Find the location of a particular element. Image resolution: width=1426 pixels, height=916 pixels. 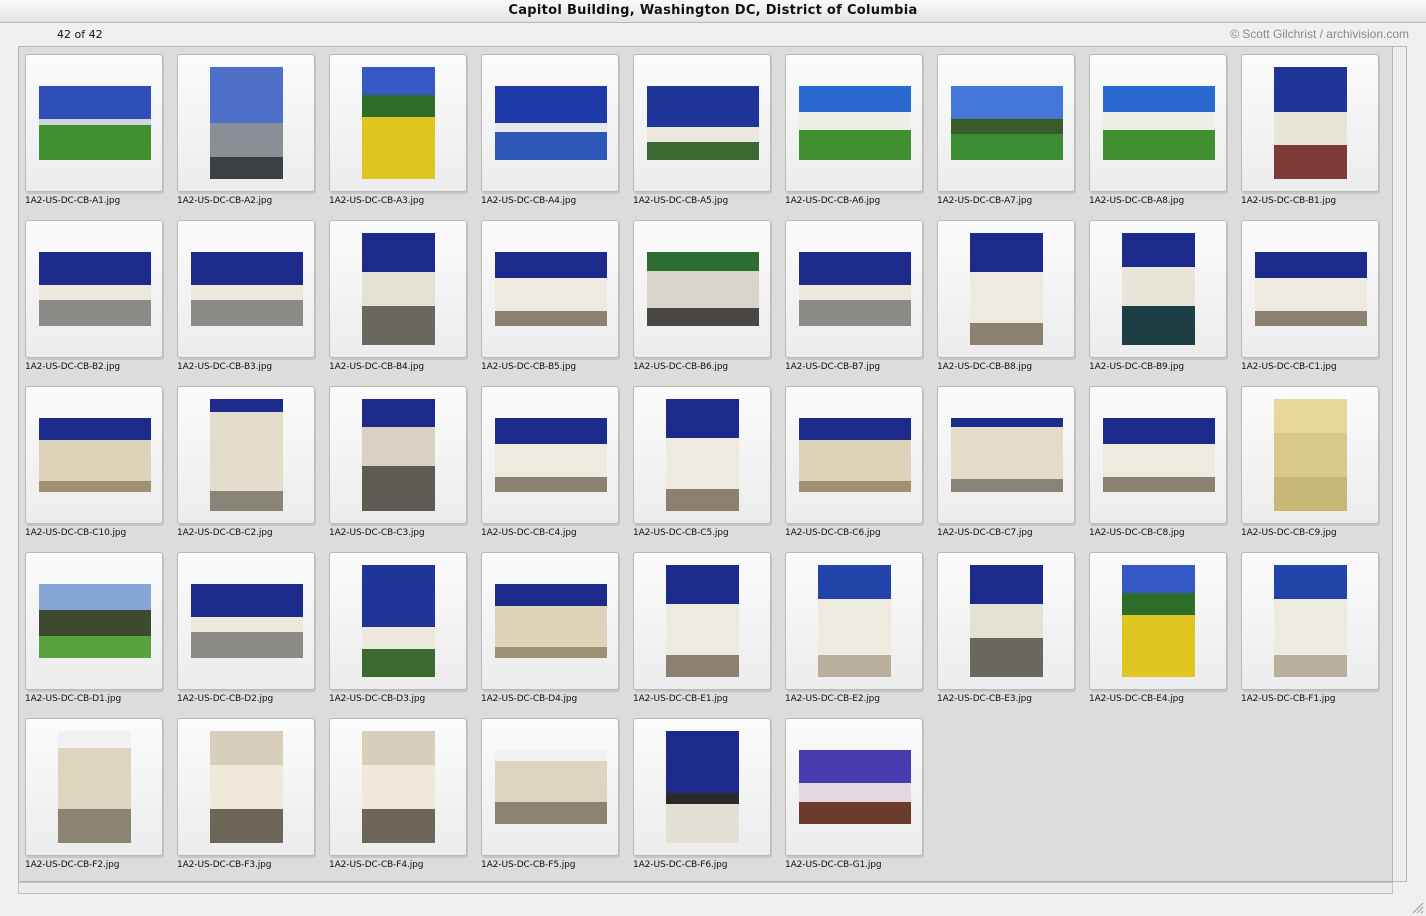

slide-cell: 1A2-US-DC-CB-C10.jpg is located at coordinates (101, 469).